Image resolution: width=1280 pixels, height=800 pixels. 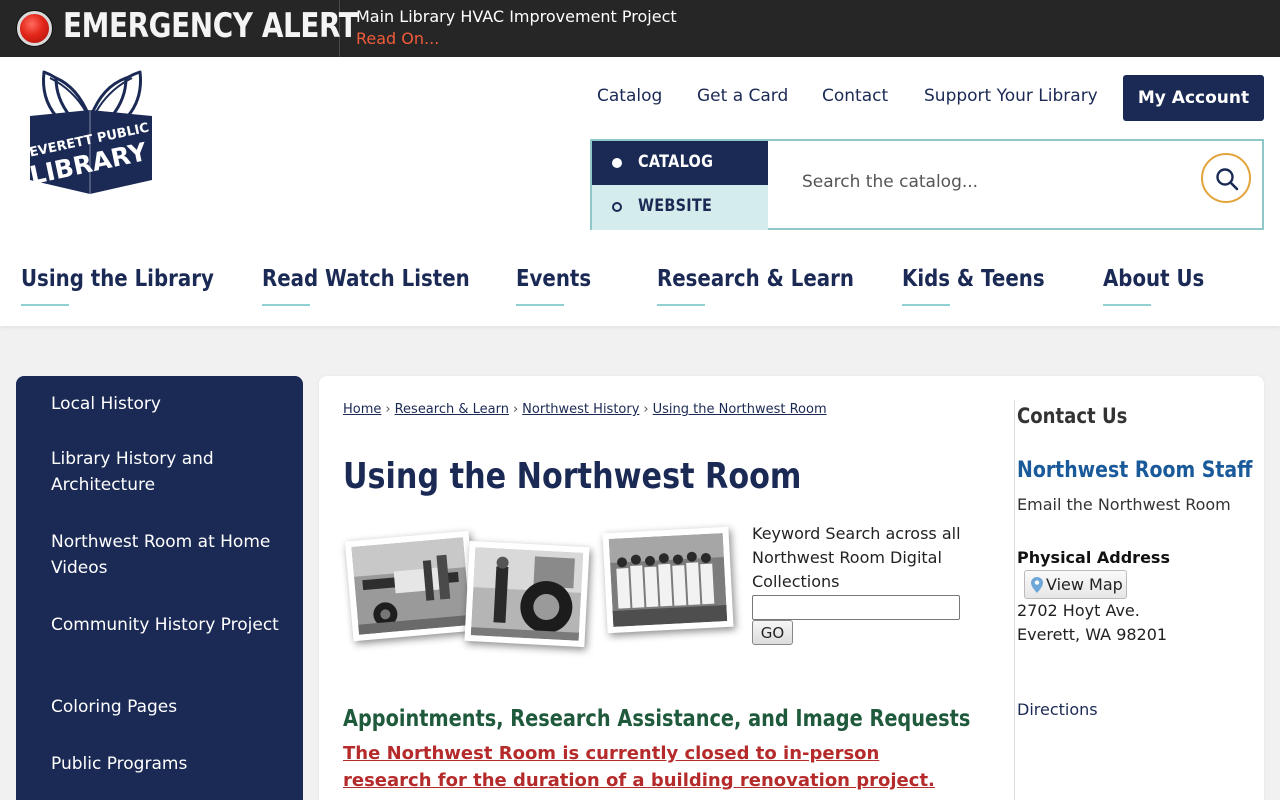 I want to click on breadcrumb-research-learn: Research & Learn, so click(x=452, y=409).